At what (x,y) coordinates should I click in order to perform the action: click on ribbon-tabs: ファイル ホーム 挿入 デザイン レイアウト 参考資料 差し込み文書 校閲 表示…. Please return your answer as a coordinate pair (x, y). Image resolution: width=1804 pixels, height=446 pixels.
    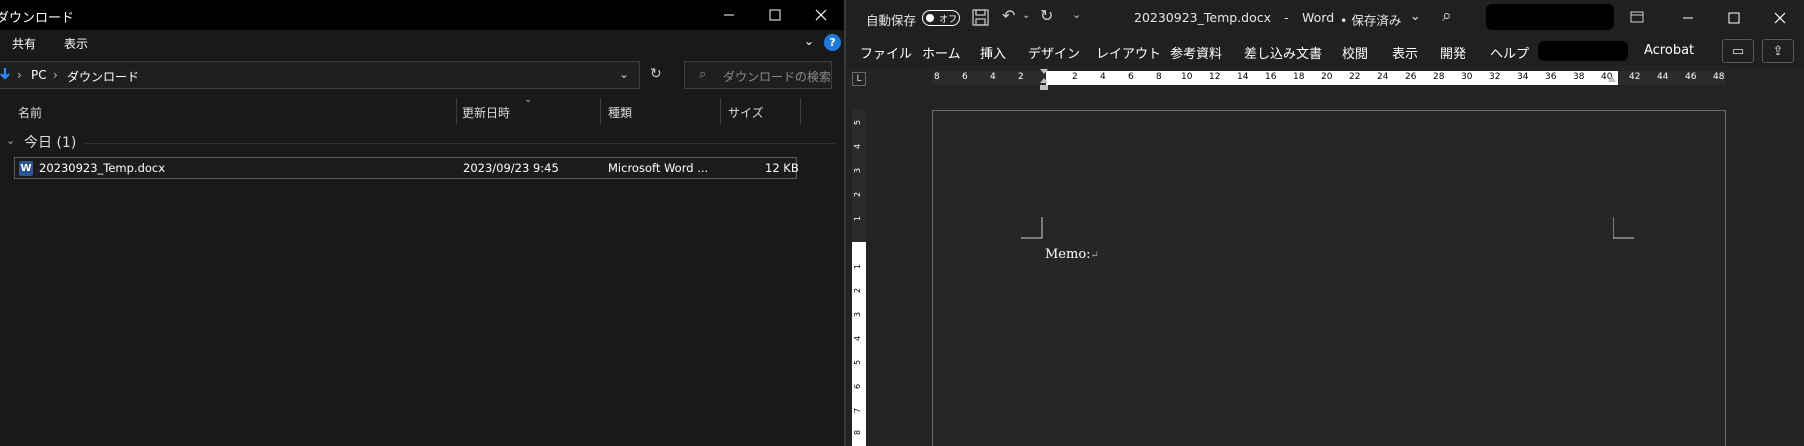
    Looking at the image, I should click on (1325, 51).